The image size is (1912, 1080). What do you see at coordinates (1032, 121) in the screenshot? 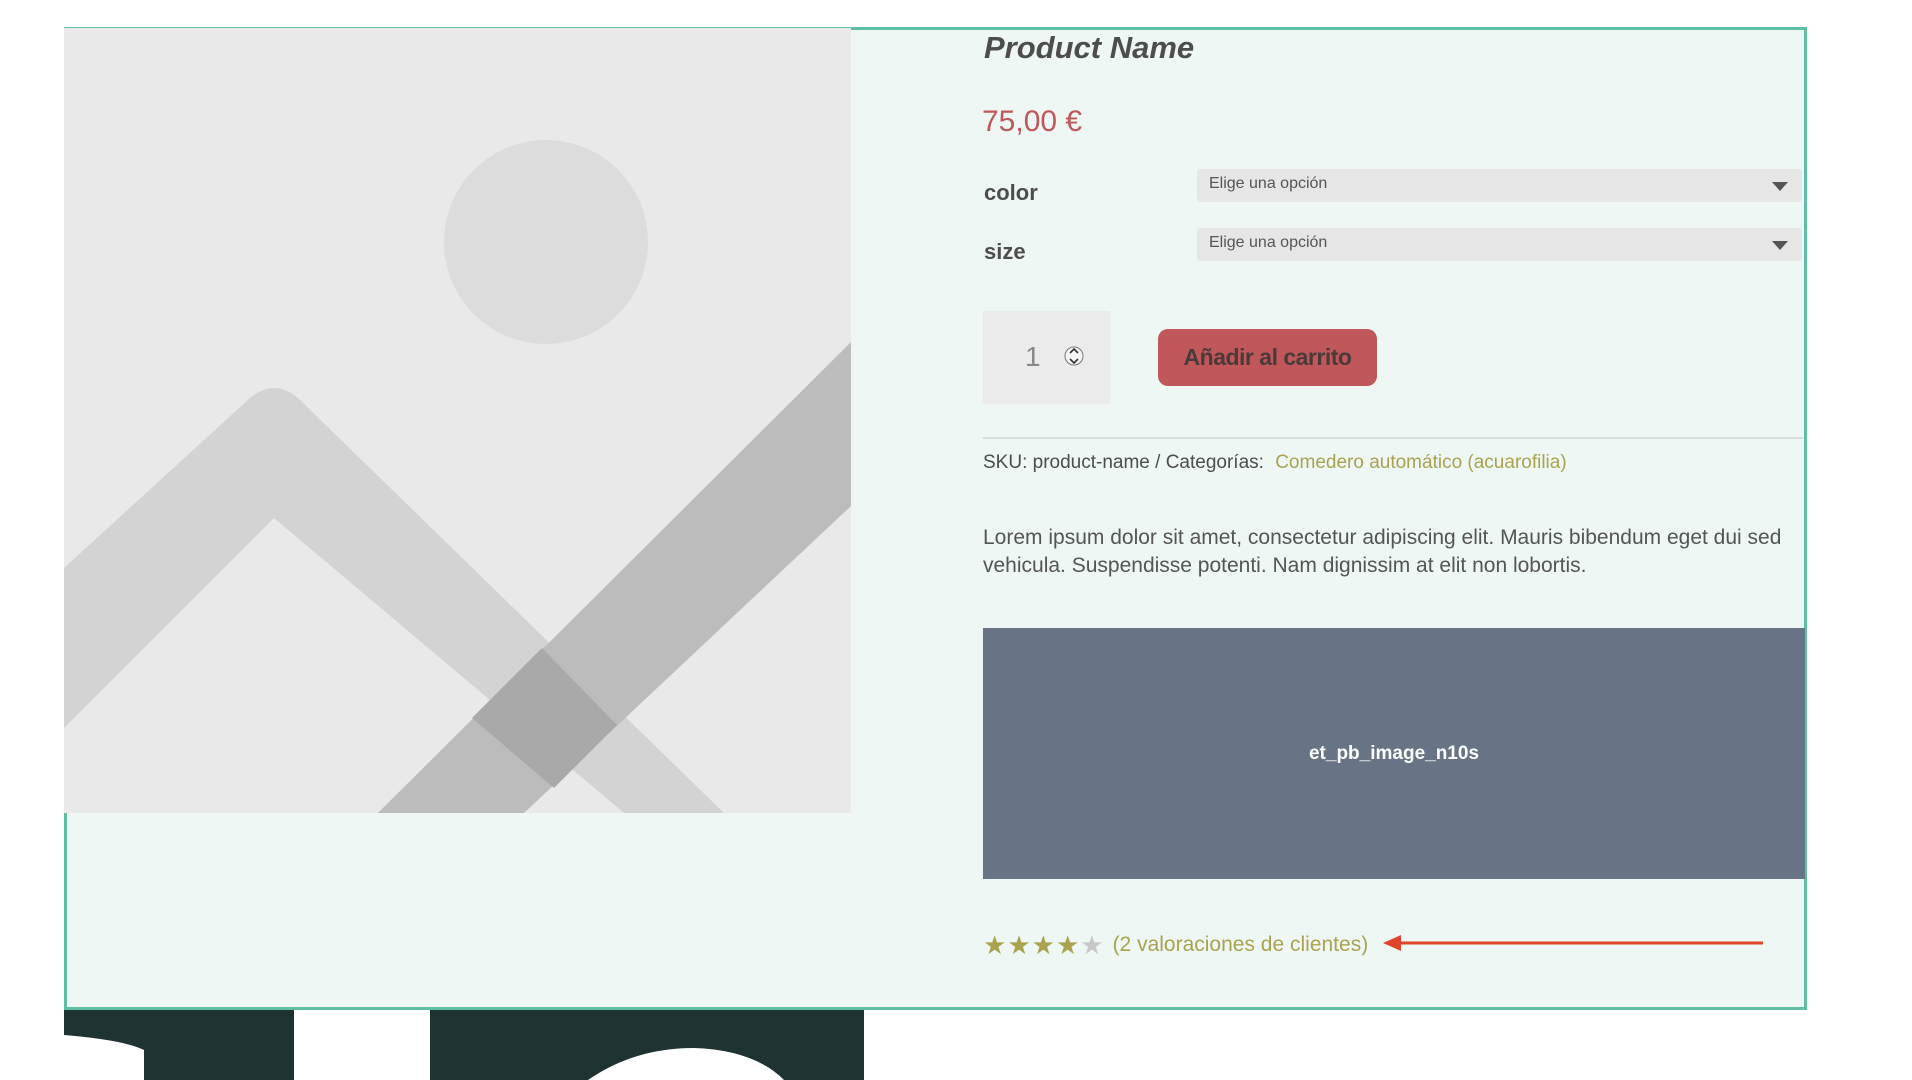
I see `product-price: 75,00 €` at bounding box center [1032, 121].